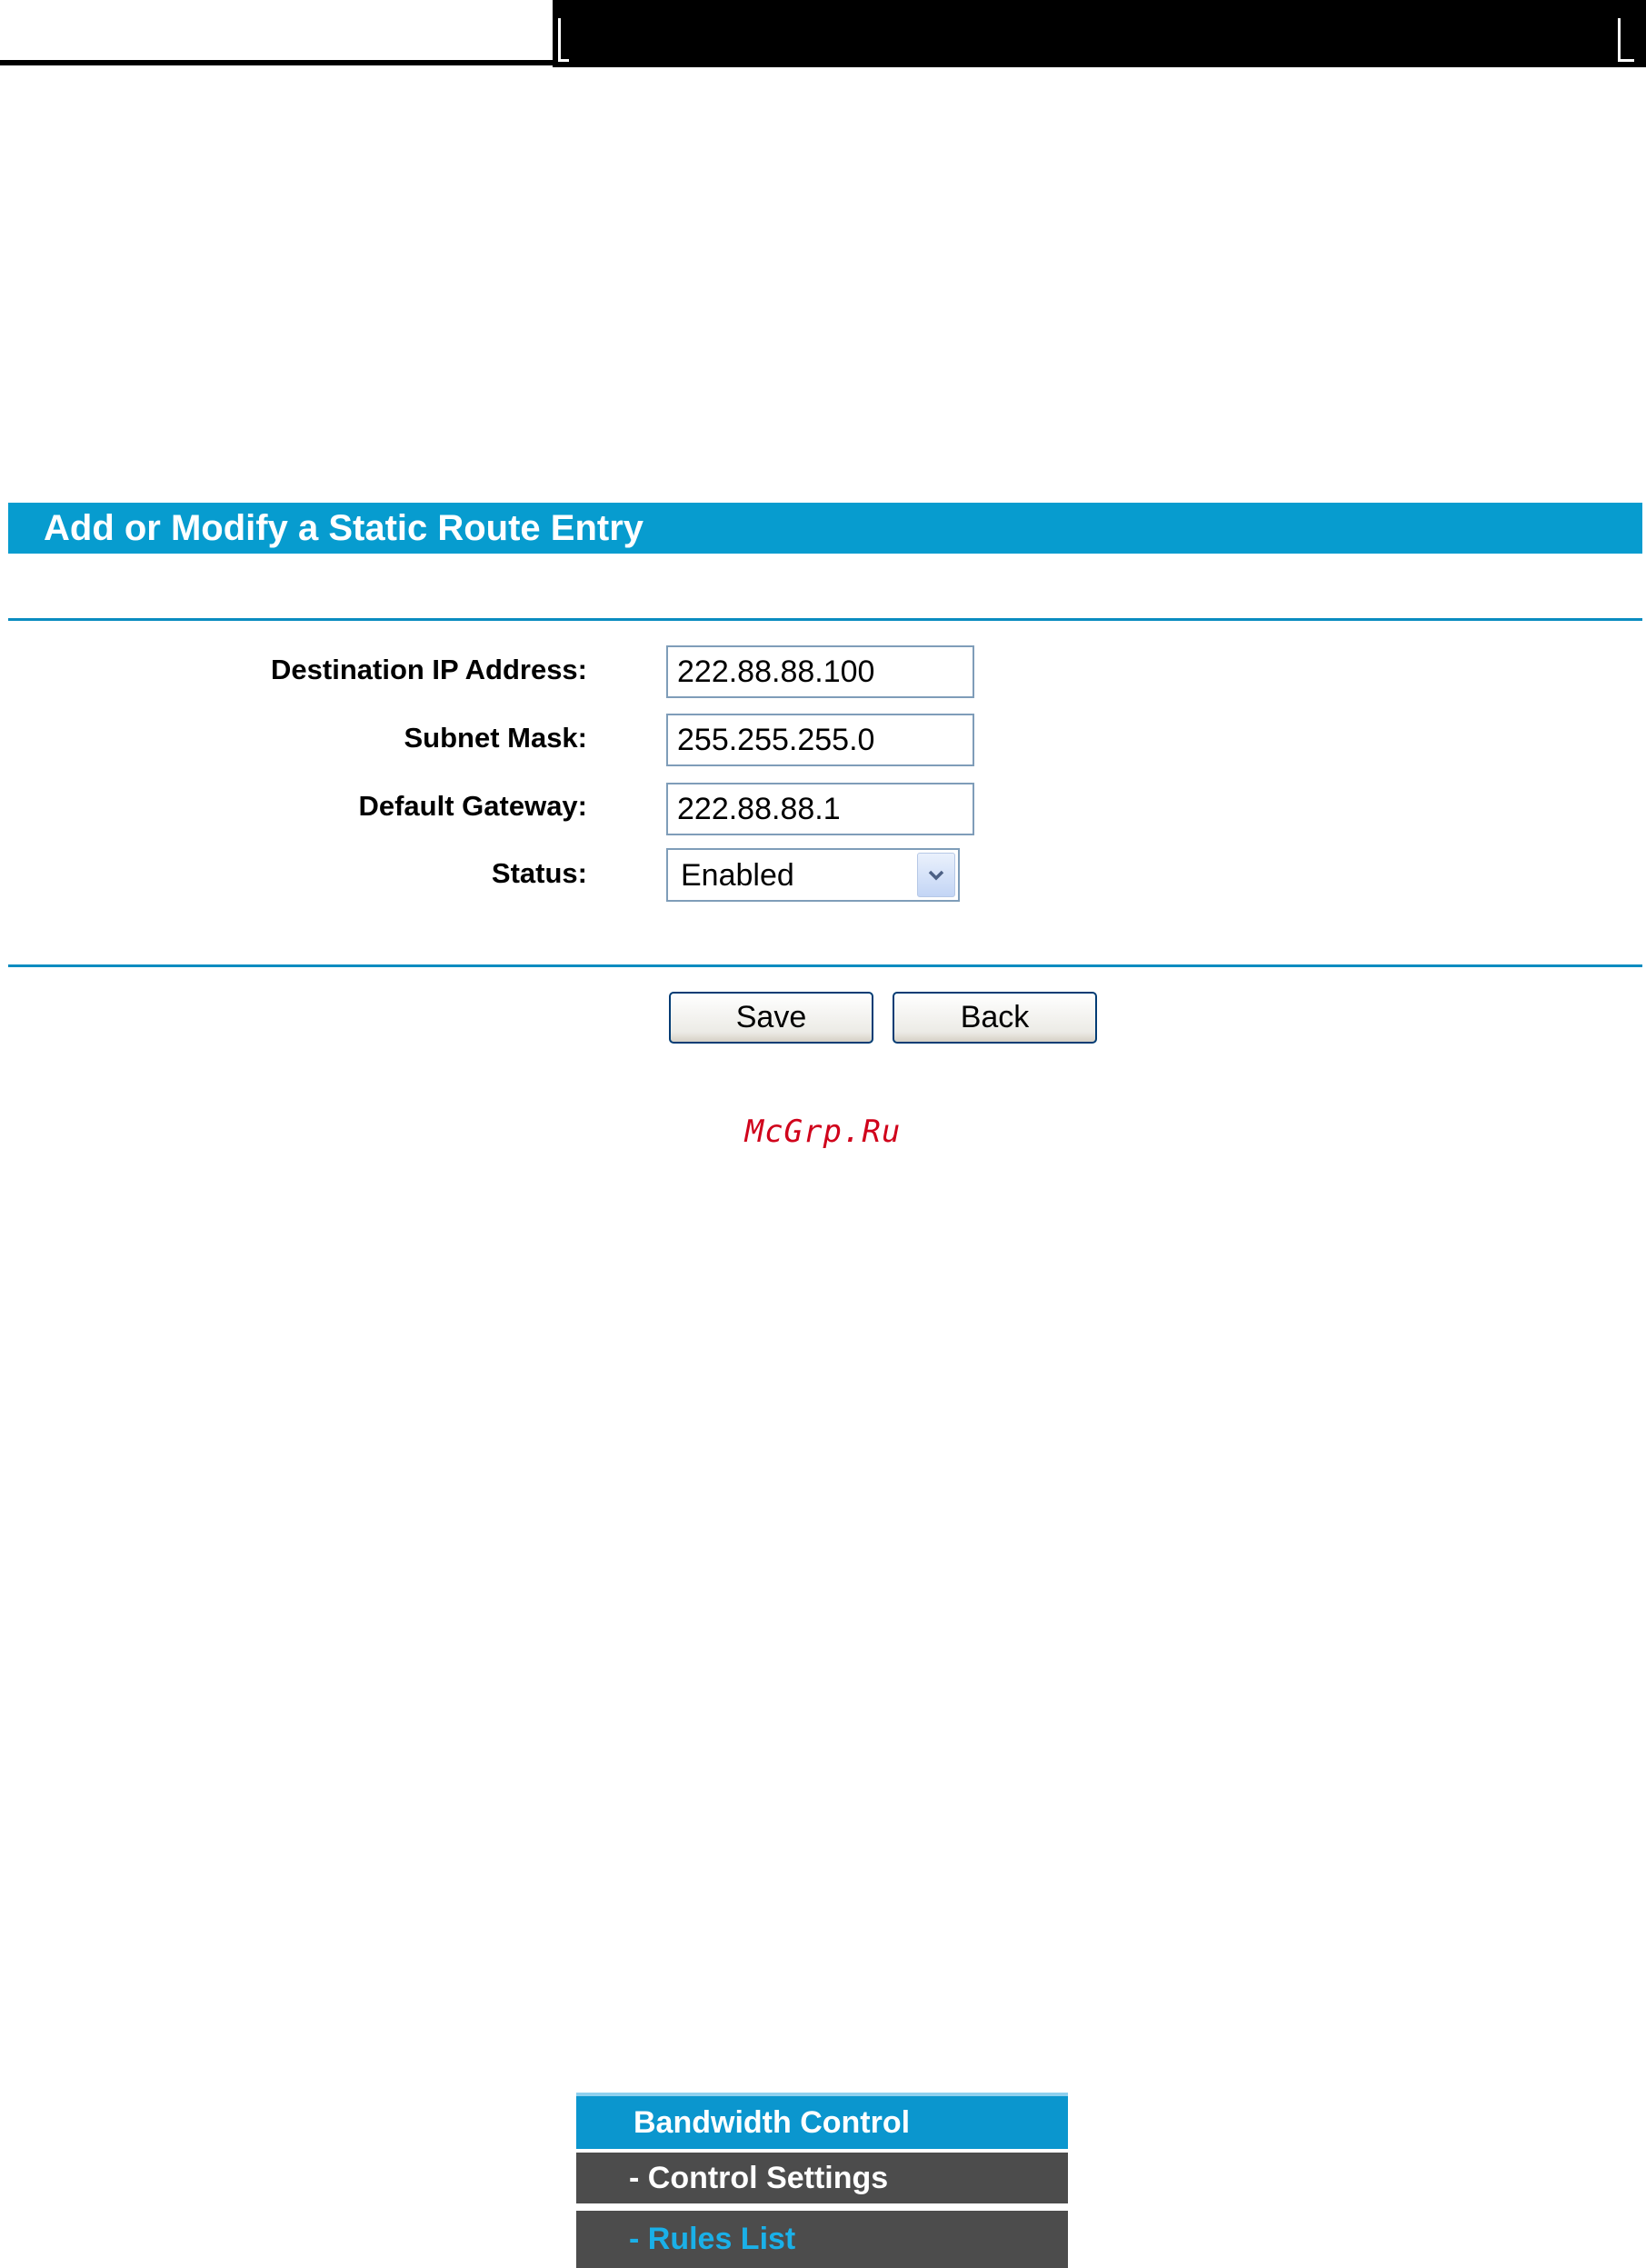 This screenshot has height=2268, width=1646. I want to click on status-select-value: Enabled, so click(737, 875).